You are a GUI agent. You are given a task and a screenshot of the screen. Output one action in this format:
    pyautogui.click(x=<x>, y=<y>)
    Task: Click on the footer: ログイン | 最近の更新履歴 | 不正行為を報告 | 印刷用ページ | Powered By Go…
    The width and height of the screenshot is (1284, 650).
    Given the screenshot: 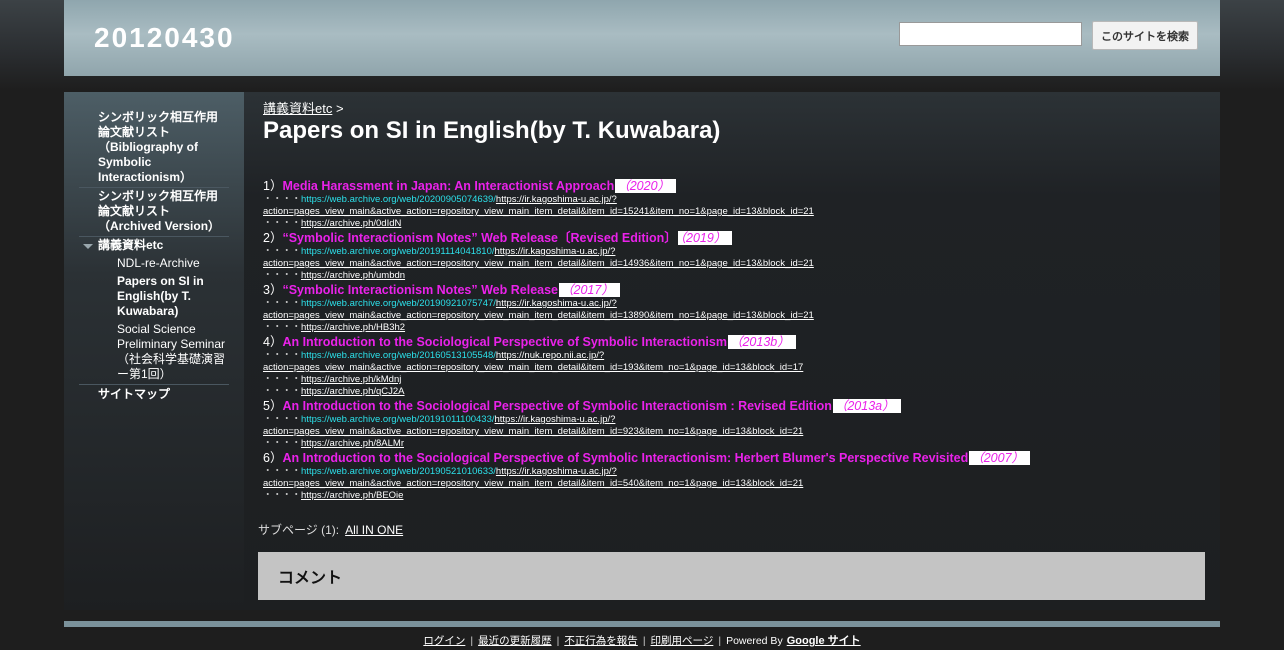 What is the action you would take?
    pyautogui.click(x=642, y=640)
    